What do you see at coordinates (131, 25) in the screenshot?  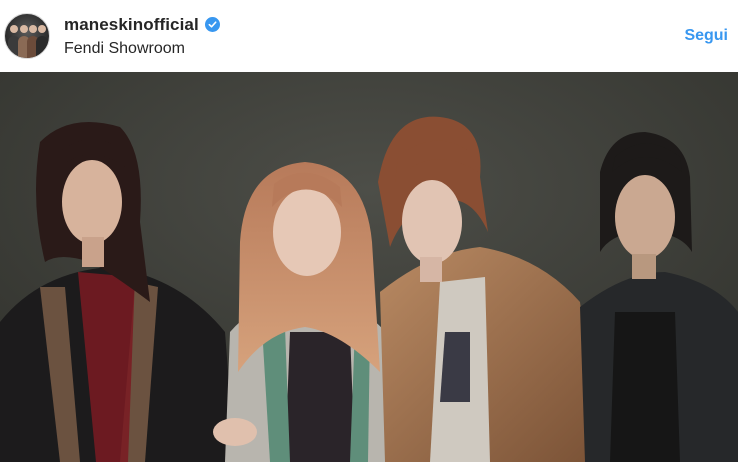 I see `username-link: maneskinofficial` at bounding box center [131, 25].